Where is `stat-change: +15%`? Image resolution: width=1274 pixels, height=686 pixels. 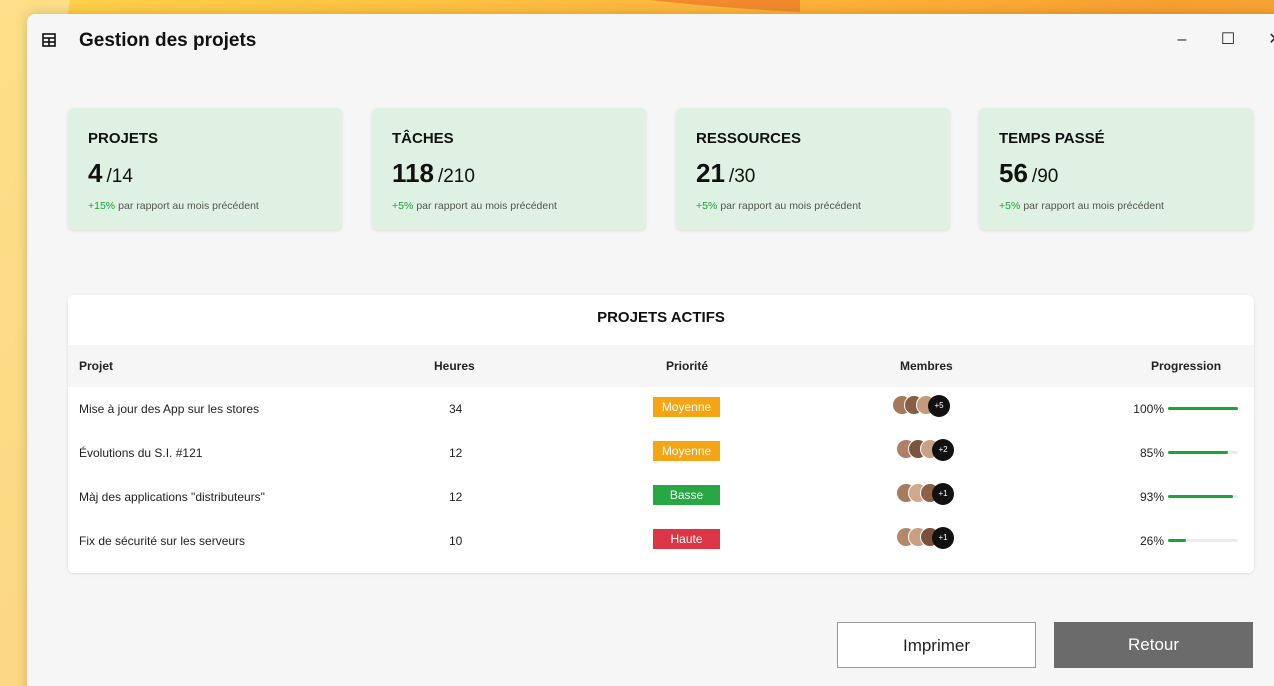 stat-change: +15% is located at coordinates (102, 206).